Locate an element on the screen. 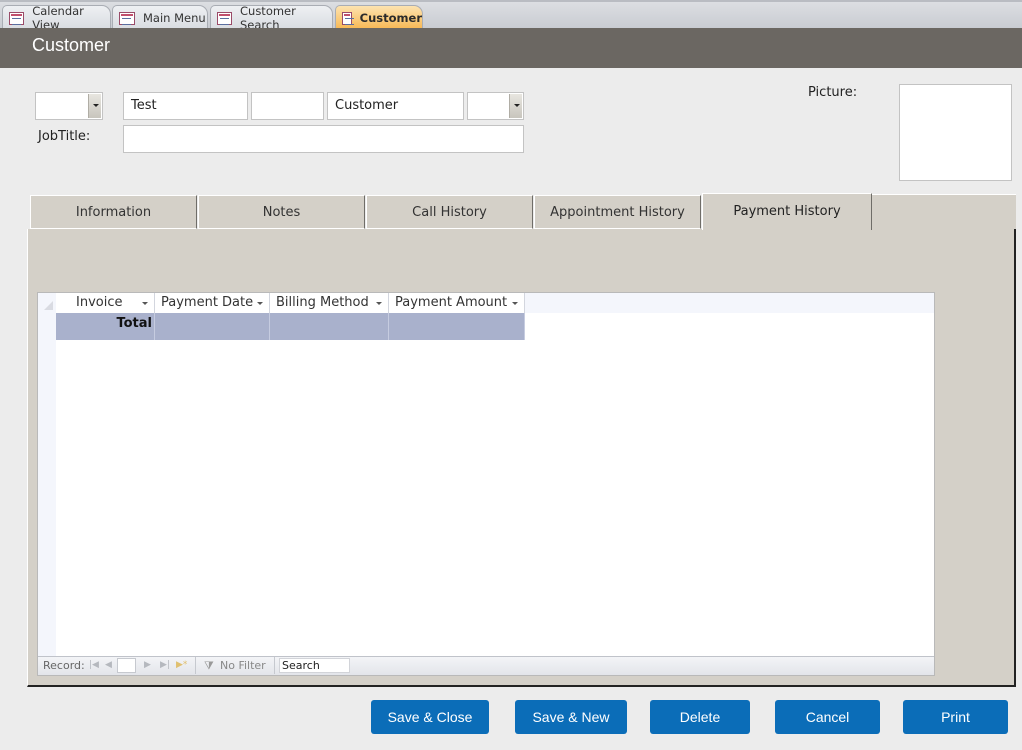 The height and width of the screenshot is (750, 1022). no-filter-button: No Filter is located at coordinates (243, 665).